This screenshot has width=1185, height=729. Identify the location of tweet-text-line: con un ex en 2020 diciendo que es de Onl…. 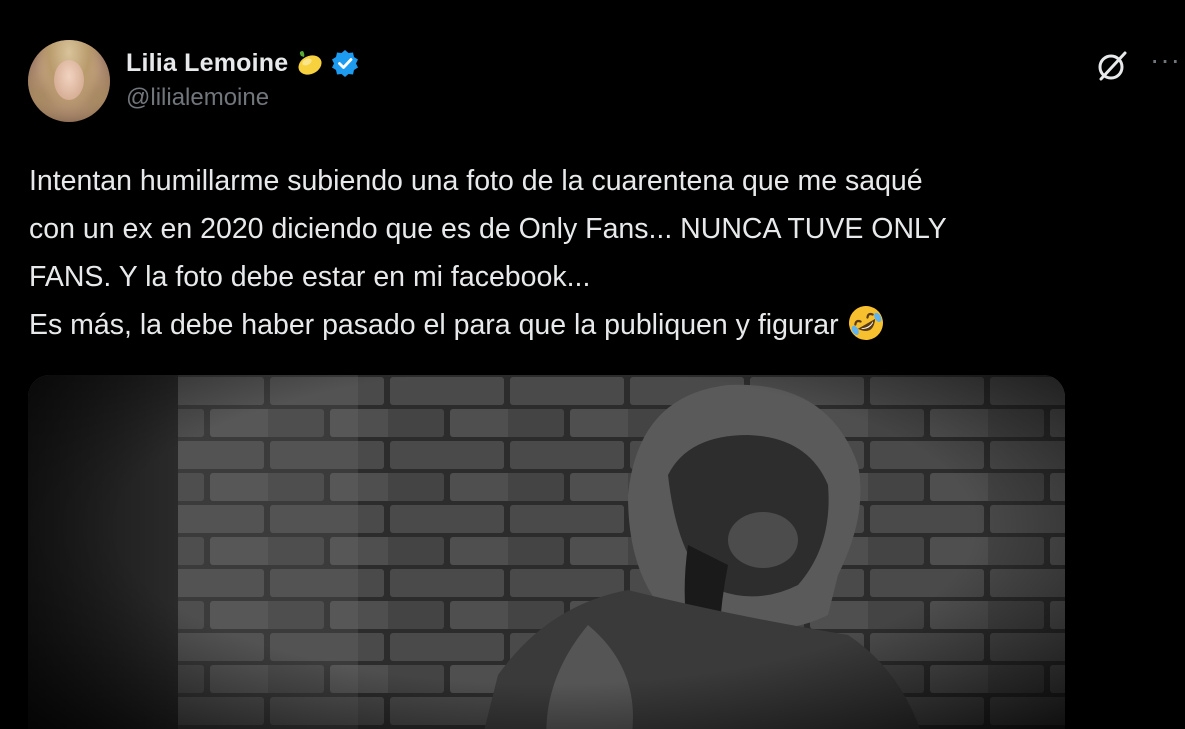
(488, 229).